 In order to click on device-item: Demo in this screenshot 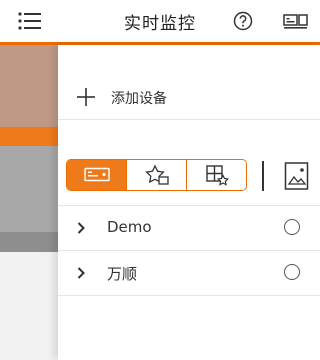, I will do `click(189, 227)`.